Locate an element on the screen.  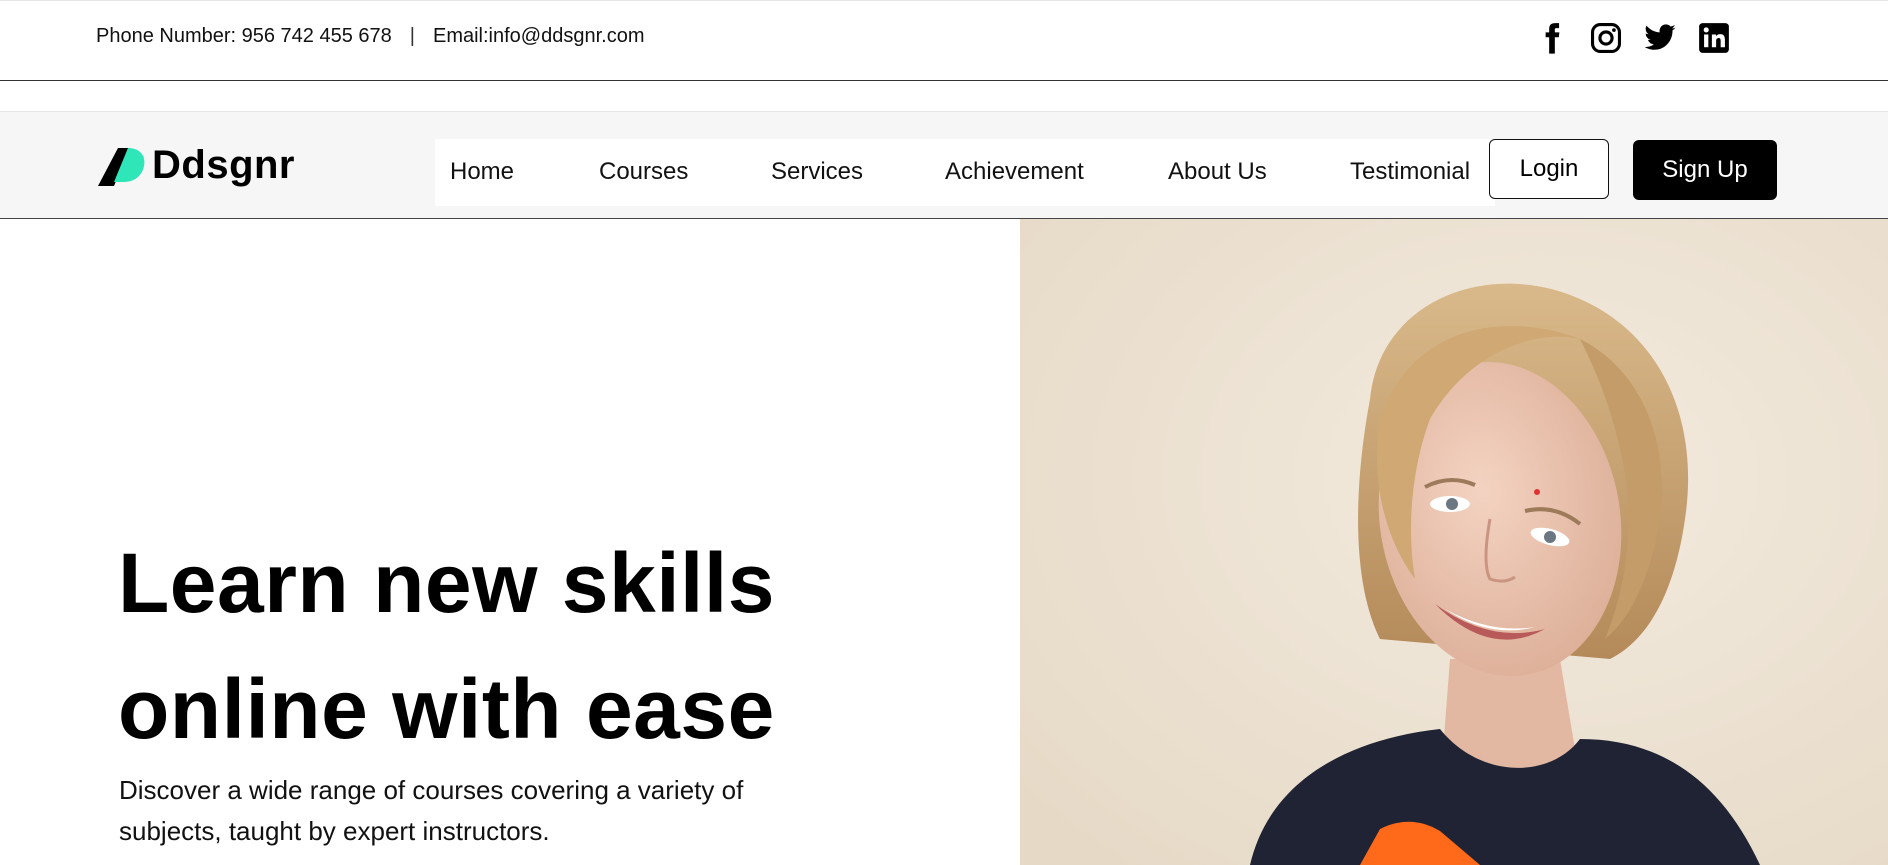
nav-item-about-us: About Us is located at coordinates (1217, 172).